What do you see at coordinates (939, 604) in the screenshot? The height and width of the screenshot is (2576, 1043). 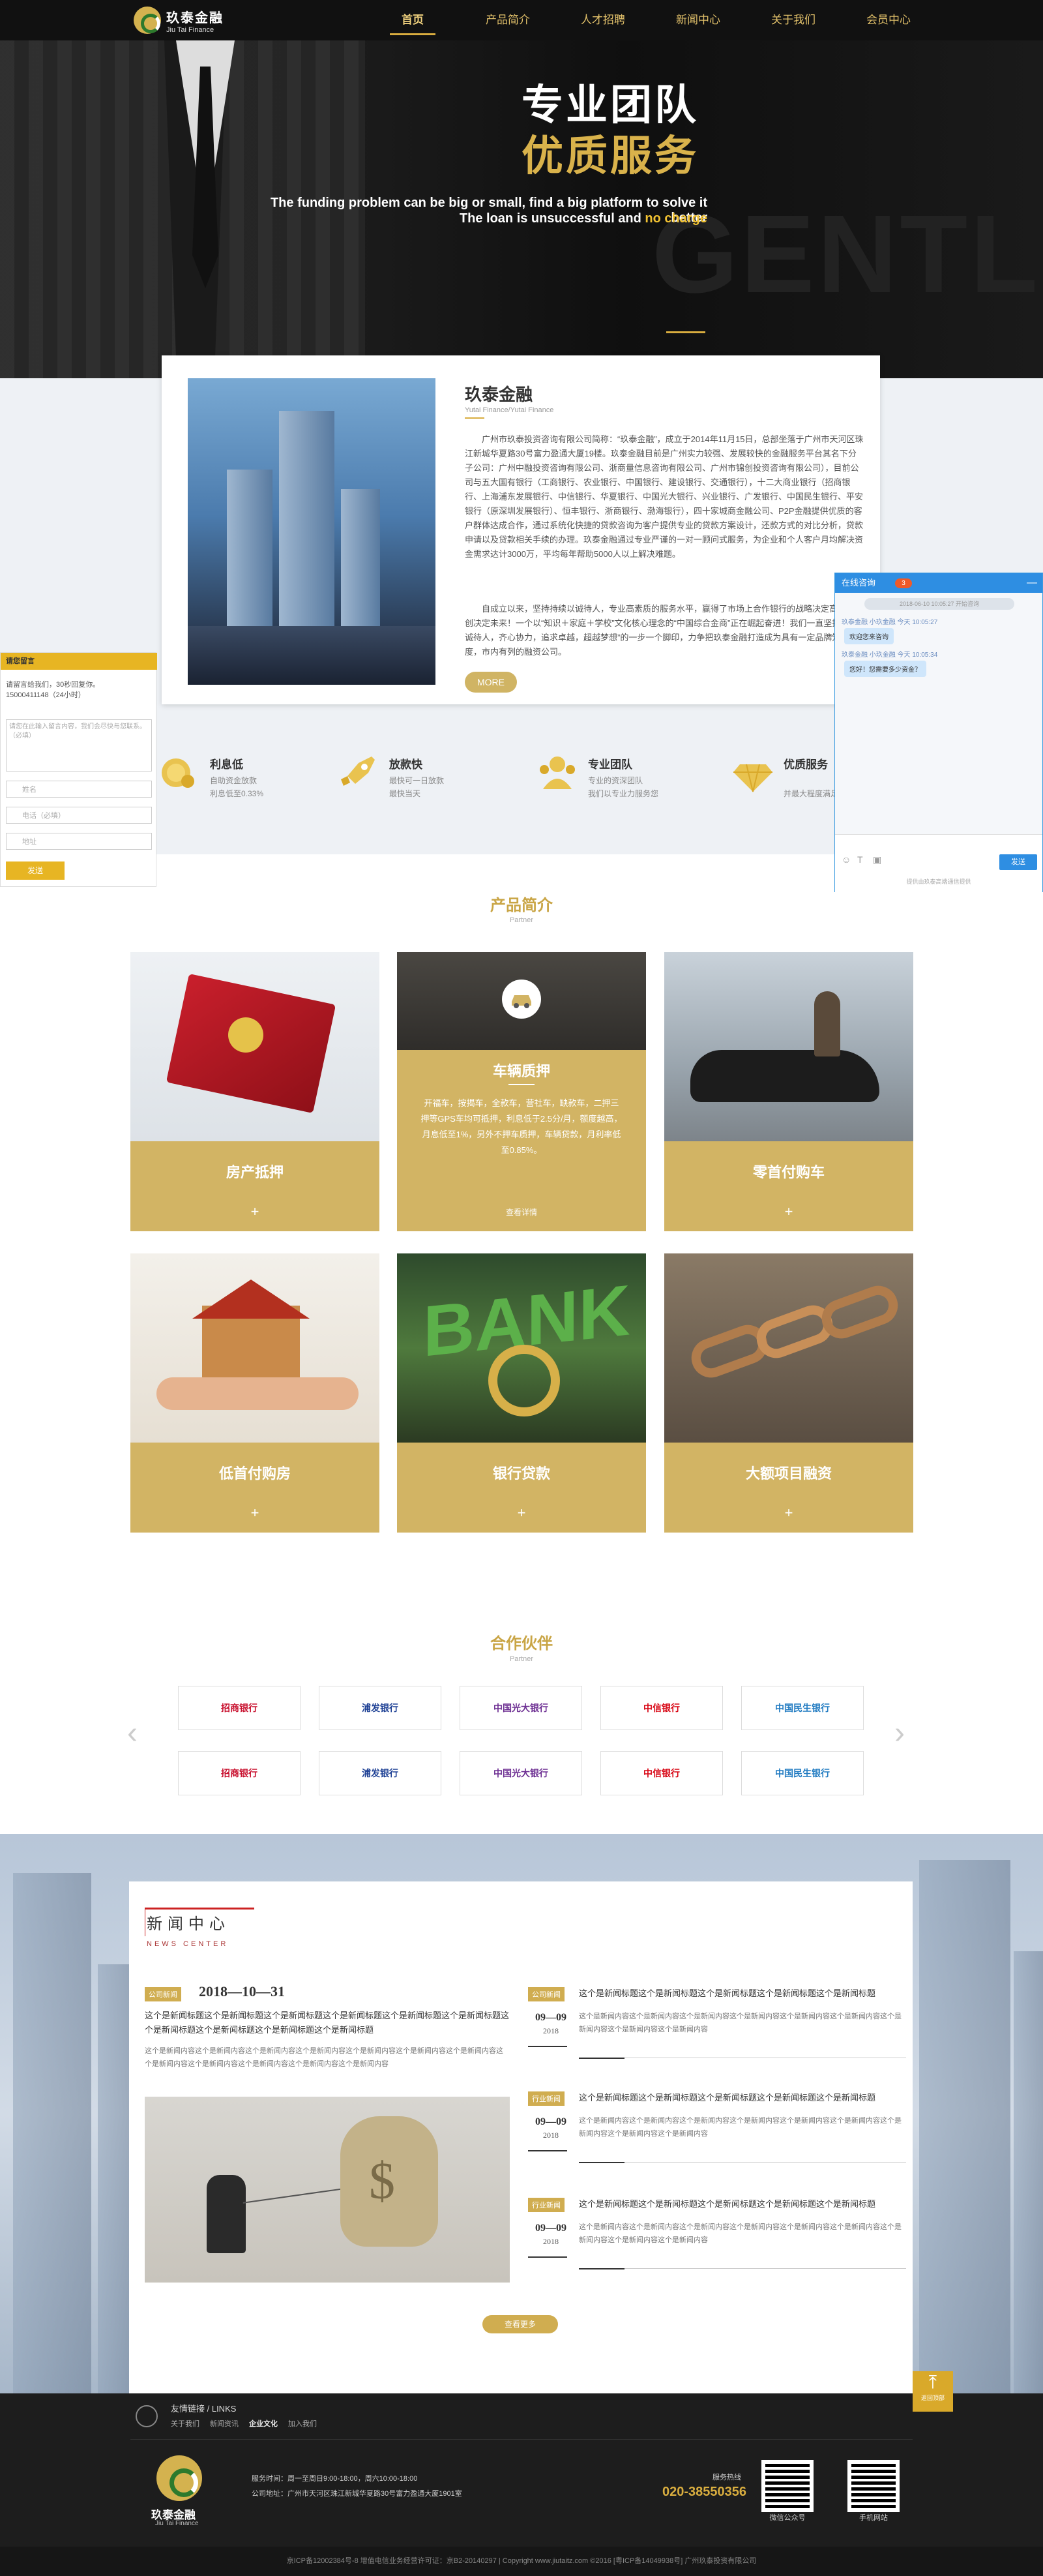 I see `chat-system-msg: 2018-06-10 10:05:27 开始咨询` at bounding box center [939, 604].